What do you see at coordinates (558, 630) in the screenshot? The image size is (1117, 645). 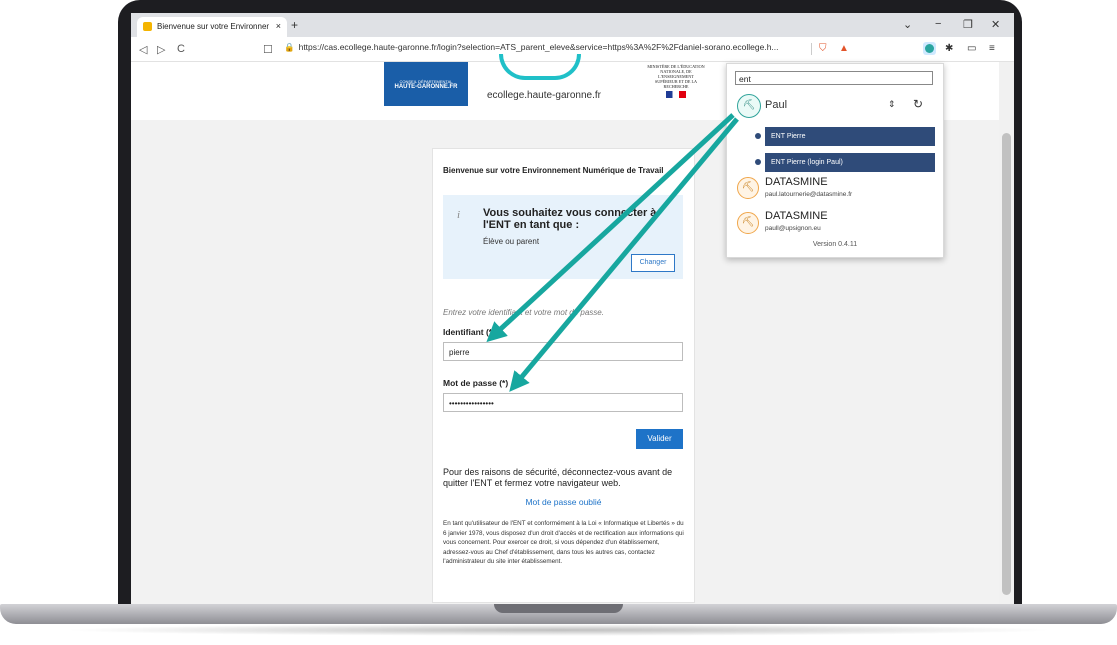 I see `laptop-shadow` at bounding box center [558, 630].